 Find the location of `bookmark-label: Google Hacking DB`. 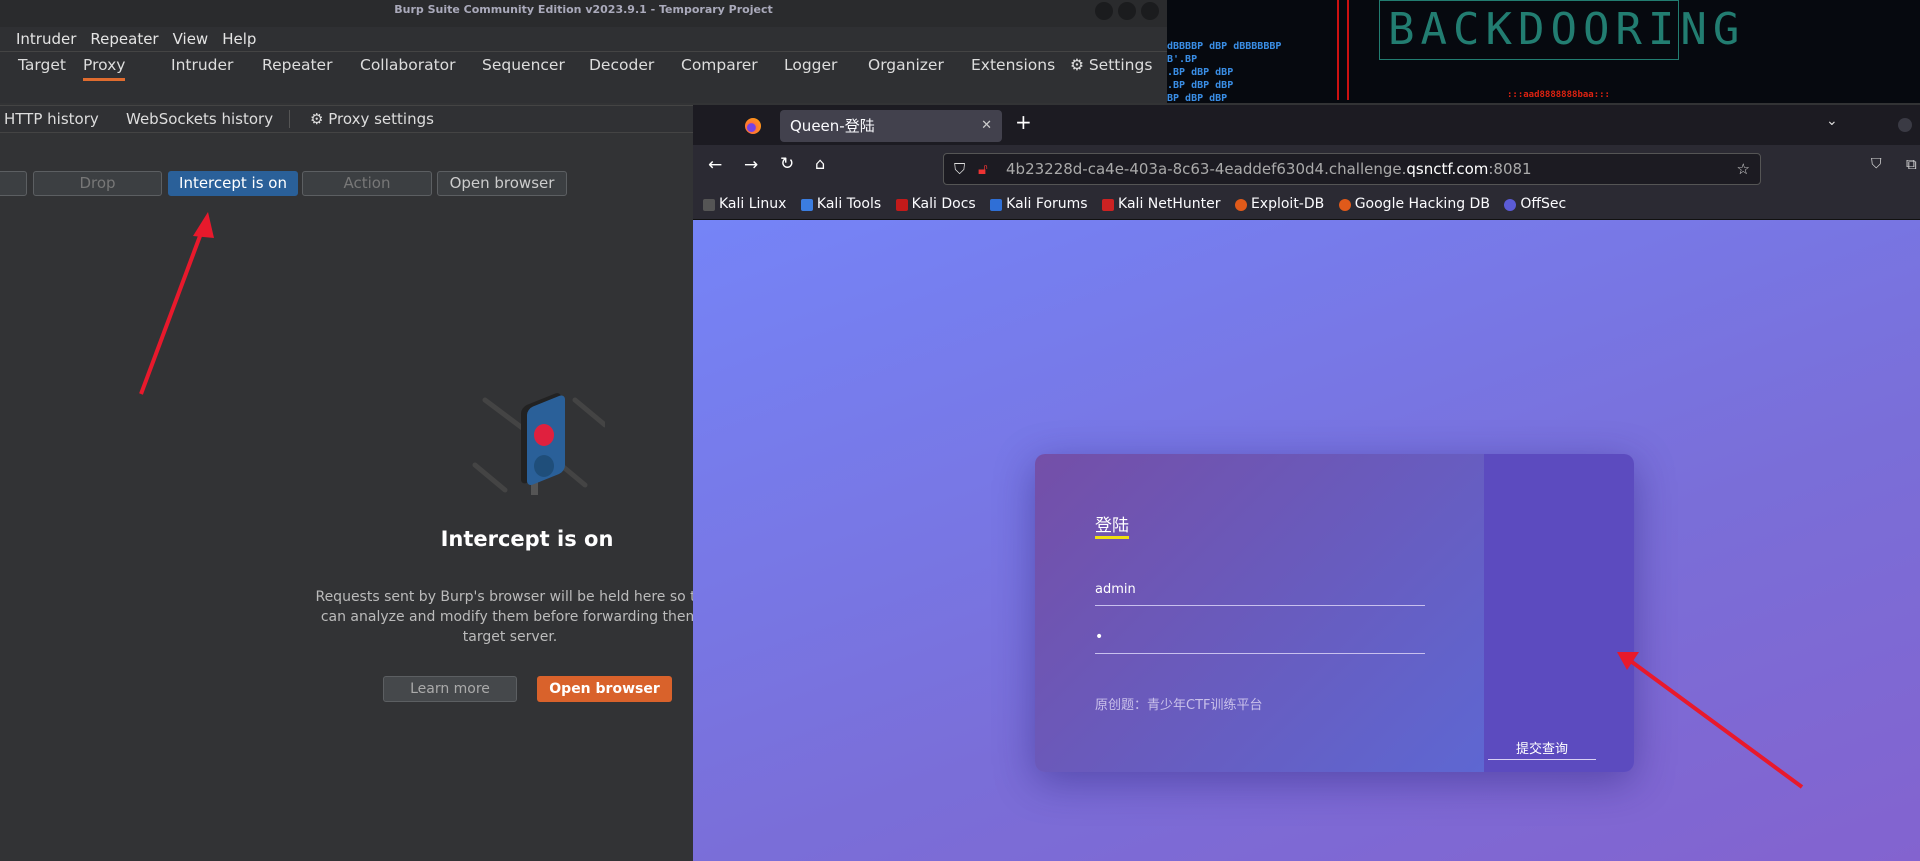

bookmark-label: Google Hacking DB is located at coordinates (1422, 204).